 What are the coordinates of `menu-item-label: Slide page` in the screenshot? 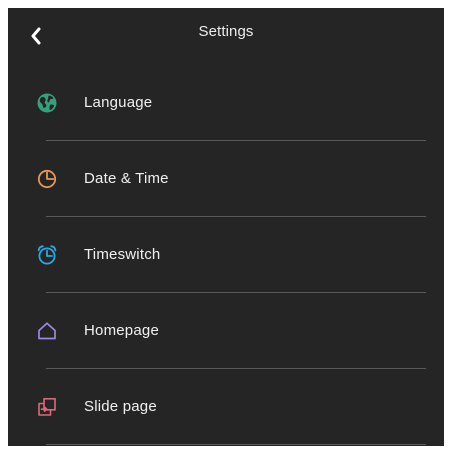 It's located at (120, 406).